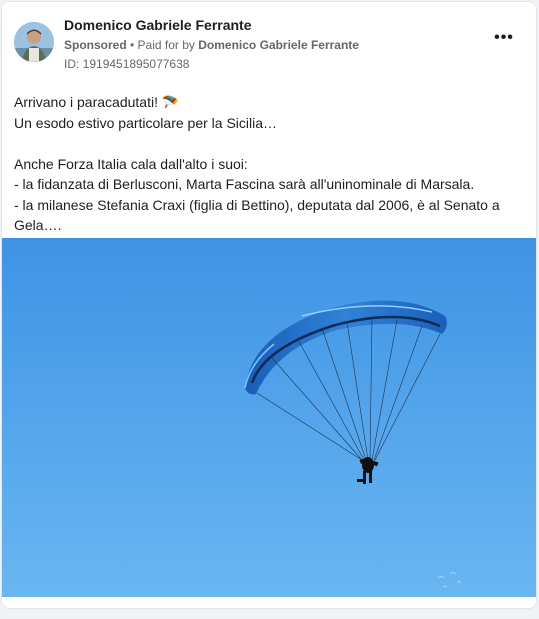 This screenshot has height=619, width=539. I want to click on post-text-line: Gela…., so click(38, 225).